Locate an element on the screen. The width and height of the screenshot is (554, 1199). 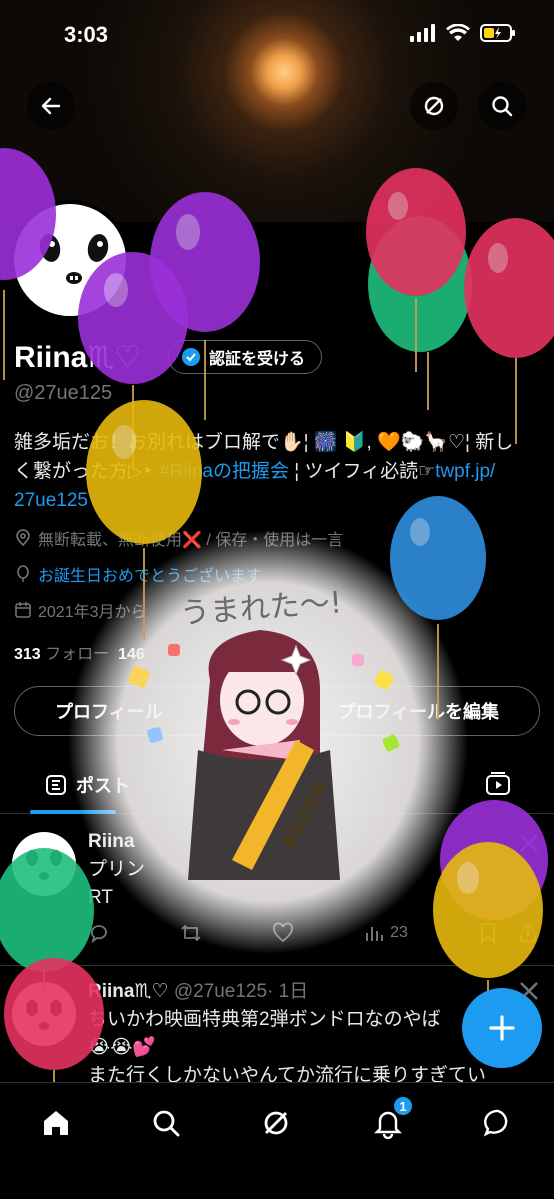
status-time: 3:03 is located at coordinates (86, 34).